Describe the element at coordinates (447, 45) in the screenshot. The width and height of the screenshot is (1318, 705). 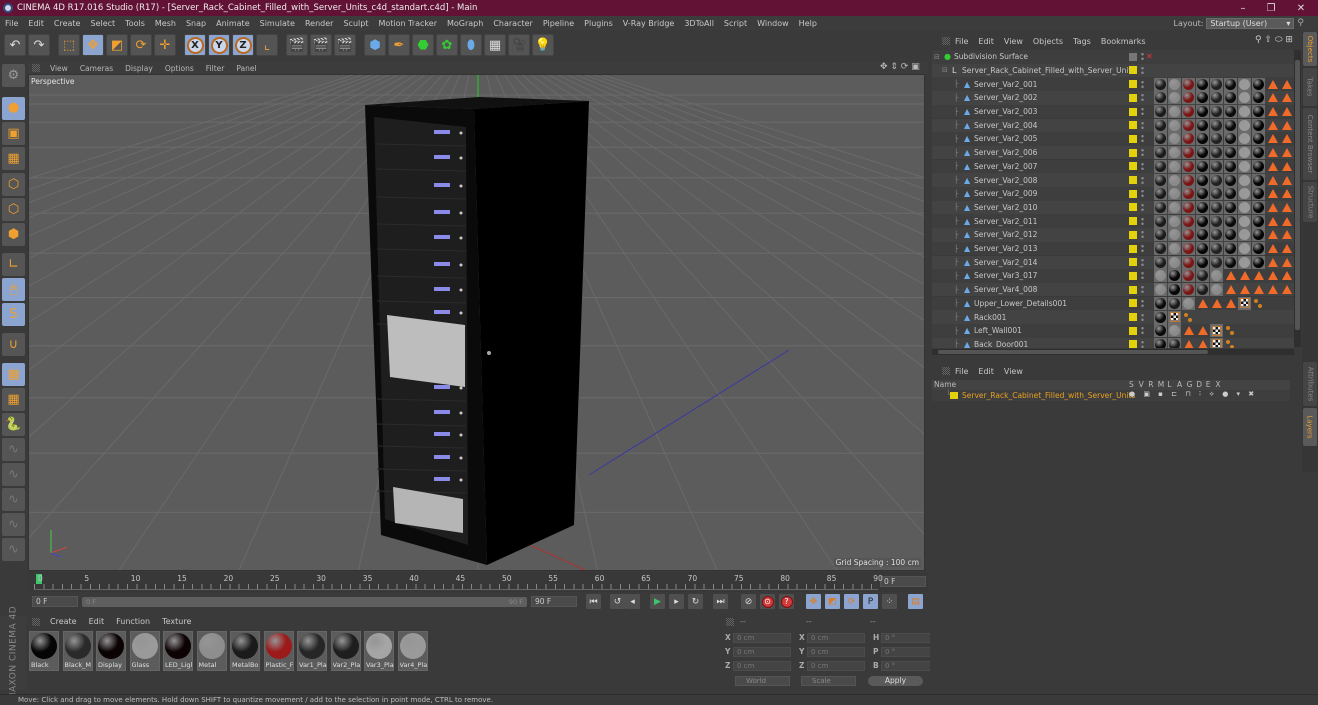
I see `cloner-button: ✿` at that location.